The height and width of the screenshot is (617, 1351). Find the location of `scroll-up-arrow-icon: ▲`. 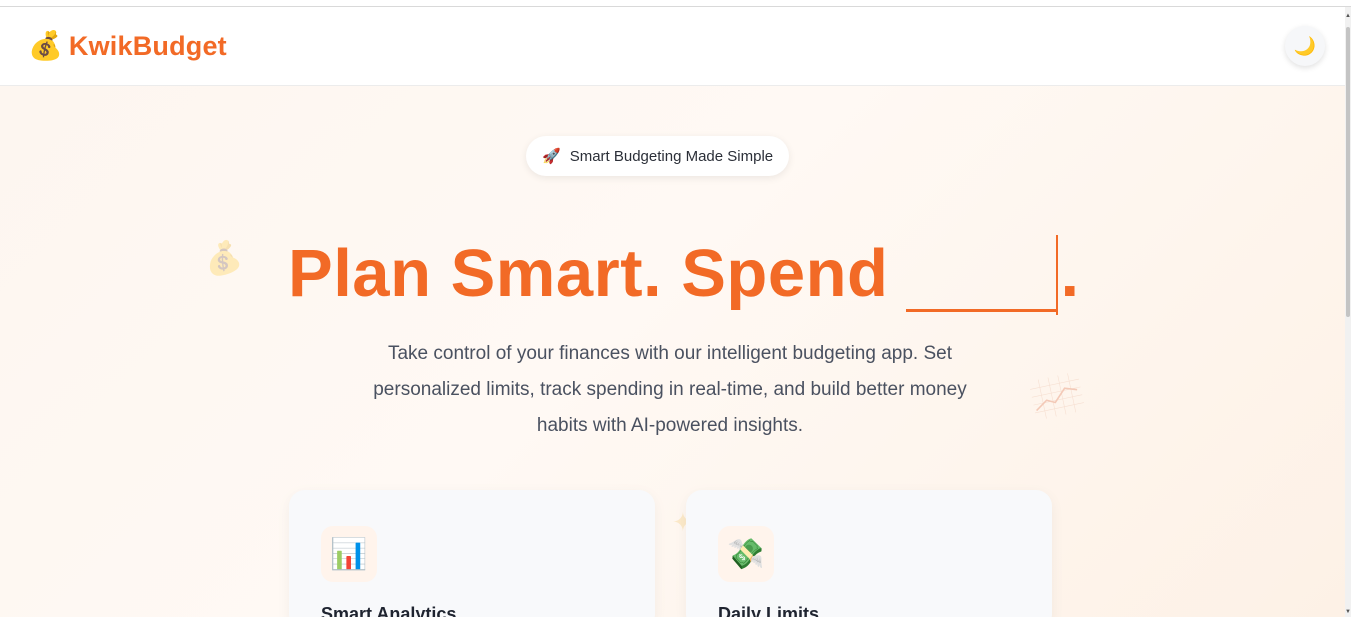

scroll-up-arrow-icon: ▲ is located at coordinates (1348, 16).